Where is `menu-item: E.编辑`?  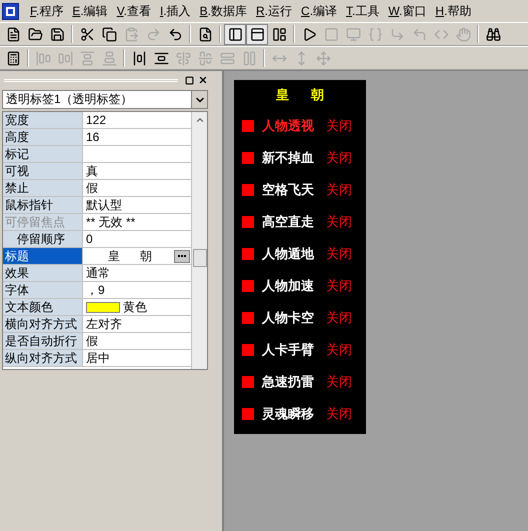
menu-item: E.编辑 is located at coordinates (90, 11).